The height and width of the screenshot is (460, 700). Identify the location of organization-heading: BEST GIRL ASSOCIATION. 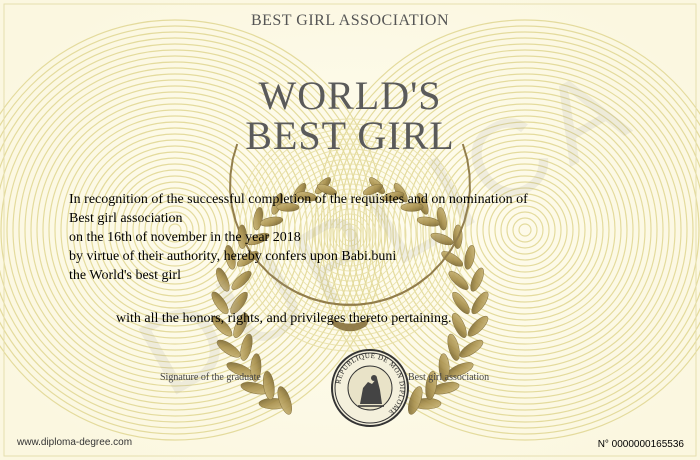
(350, 20).